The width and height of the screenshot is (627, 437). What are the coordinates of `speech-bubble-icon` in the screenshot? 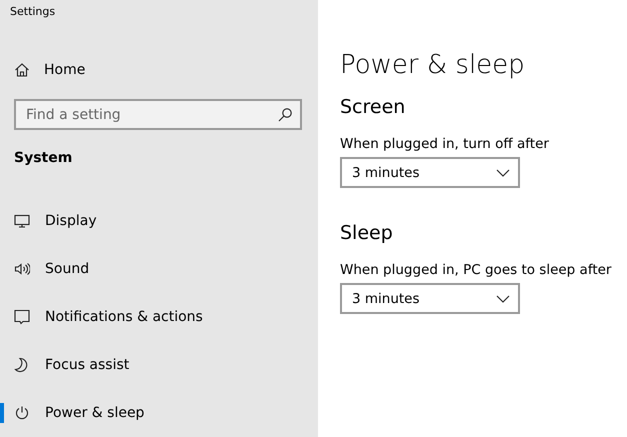 It's located at (22, 316).